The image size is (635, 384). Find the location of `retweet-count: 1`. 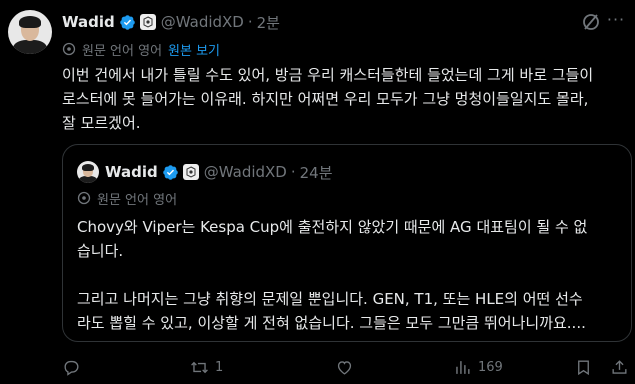

retweet-count: 1 is located at coordinates (219, 367).